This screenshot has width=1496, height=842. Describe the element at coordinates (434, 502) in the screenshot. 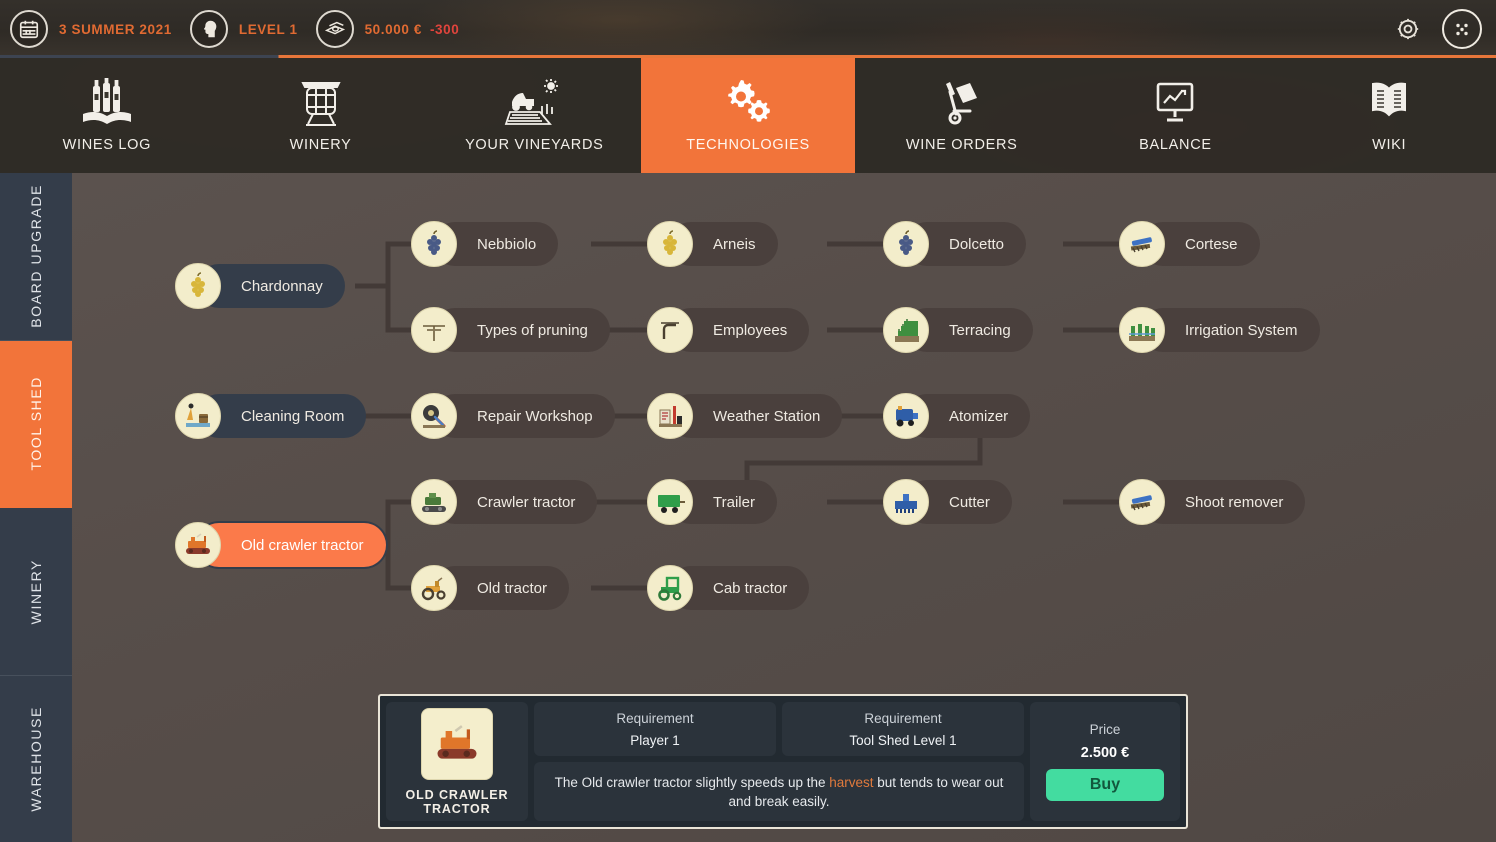

I see `crawler-tractor-icon` at that location.